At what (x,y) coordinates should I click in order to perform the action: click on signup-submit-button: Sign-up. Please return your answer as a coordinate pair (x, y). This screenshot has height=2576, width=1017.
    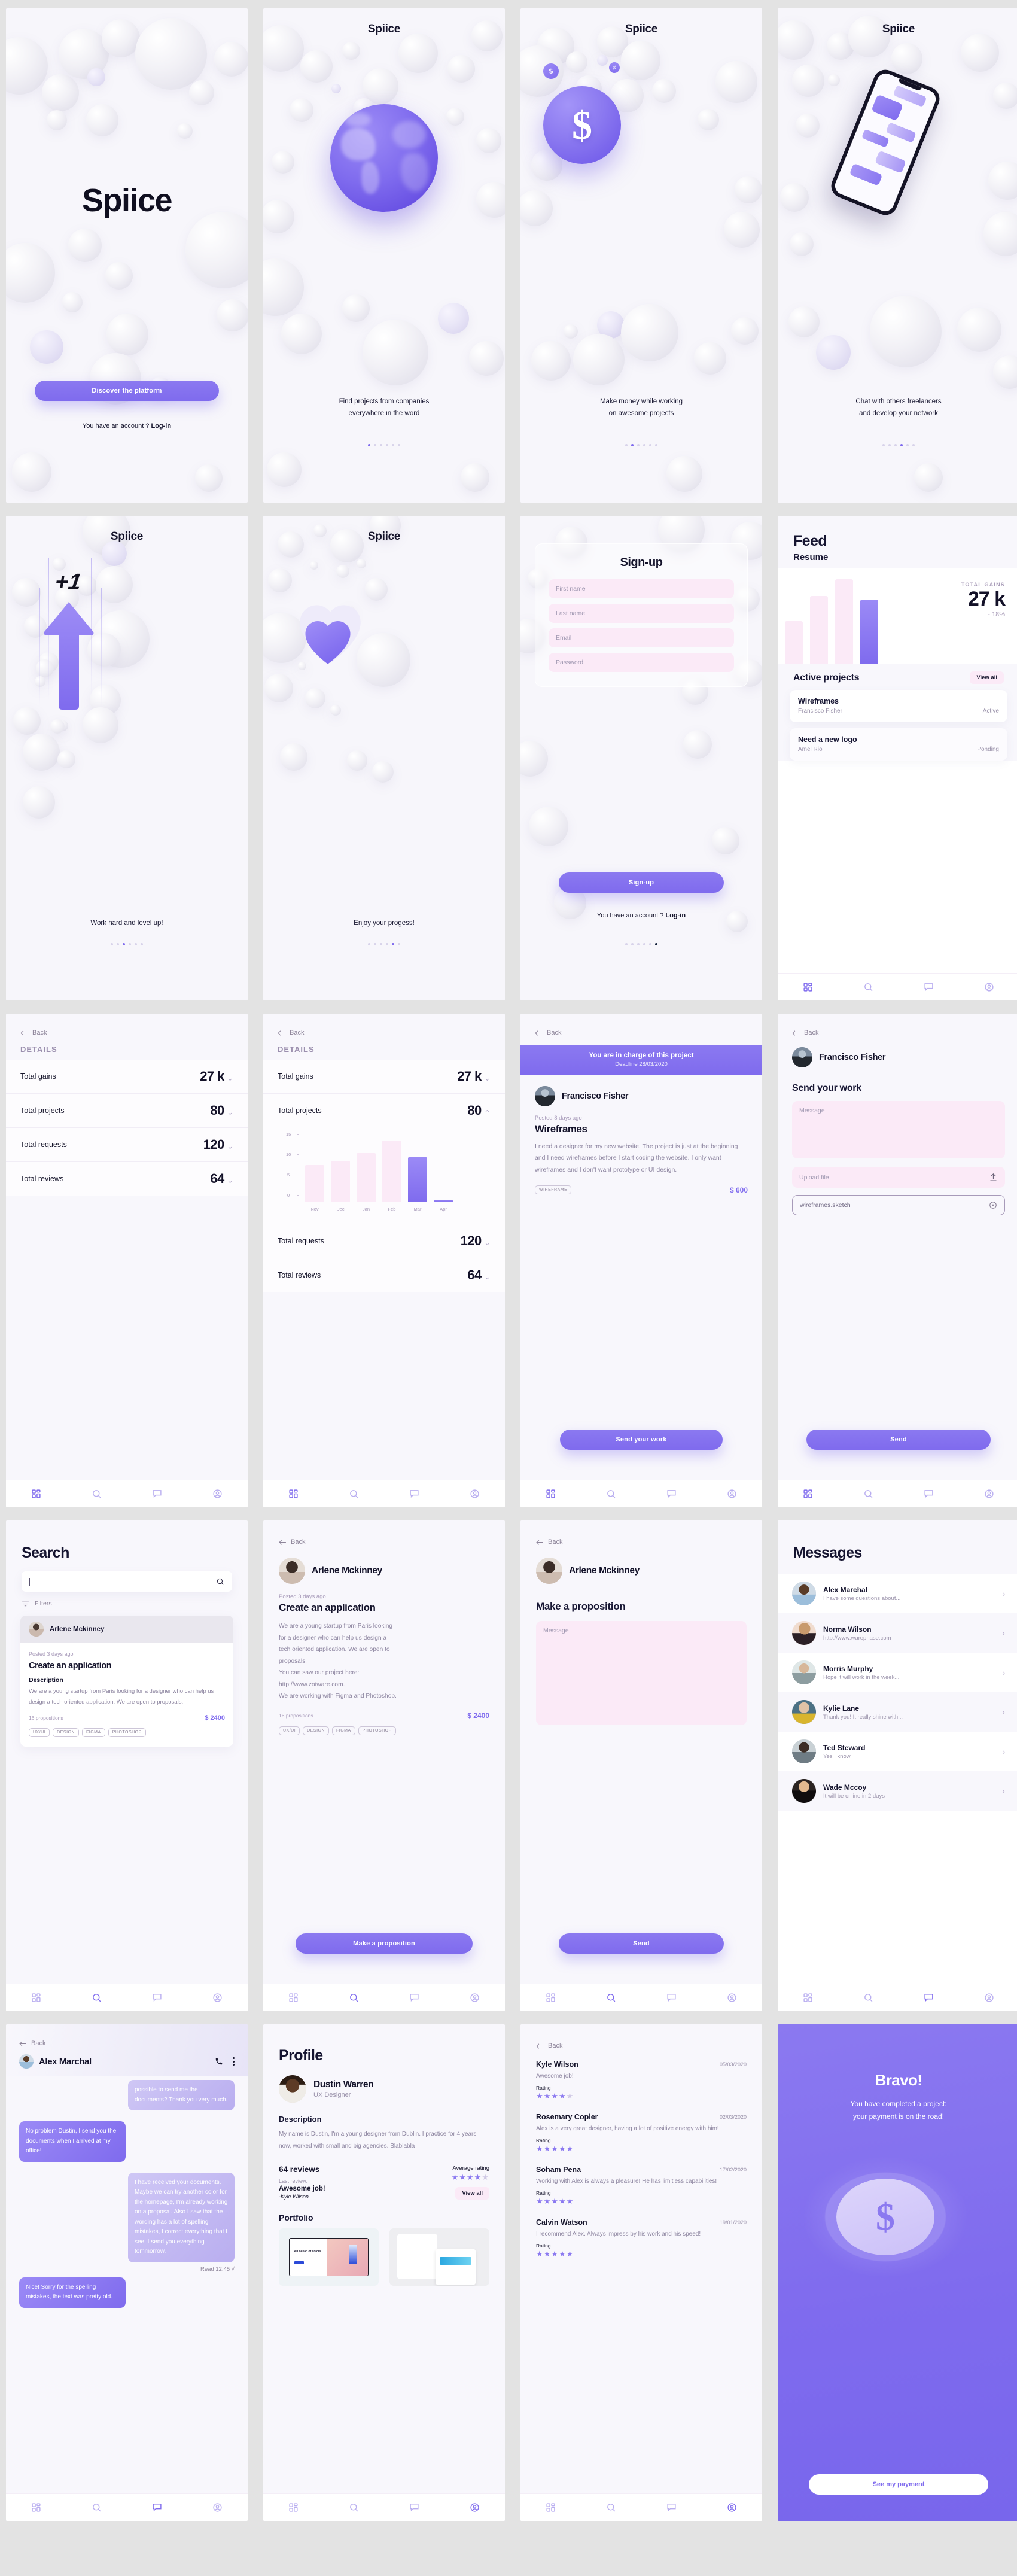
    Looking at the image, I should click on (641, 882).